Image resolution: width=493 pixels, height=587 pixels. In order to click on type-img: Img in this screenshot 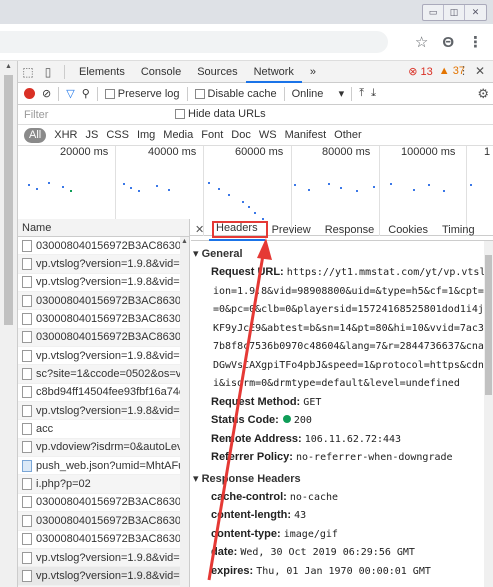, I will do `click(146, 135)`.